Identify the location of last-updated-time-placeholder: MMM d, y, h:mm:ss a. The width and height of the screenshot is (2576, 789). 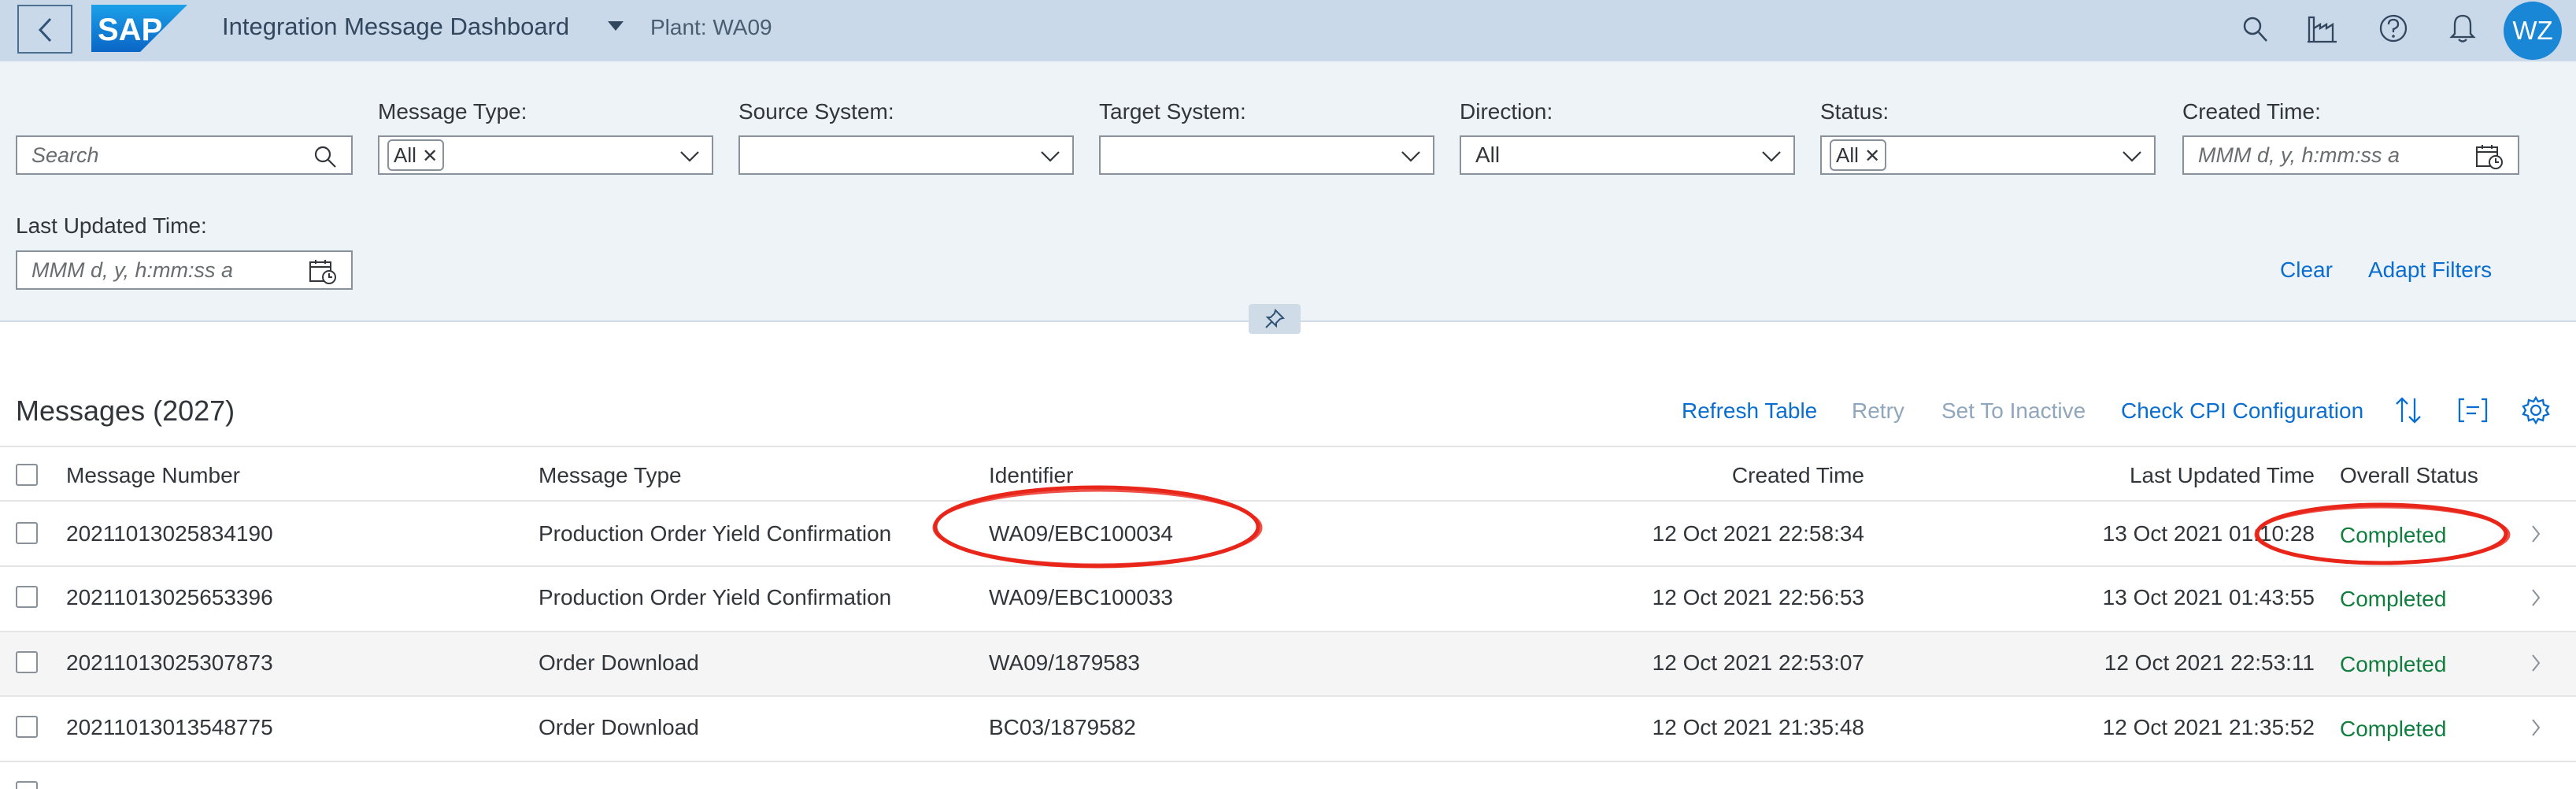
(132, 270).